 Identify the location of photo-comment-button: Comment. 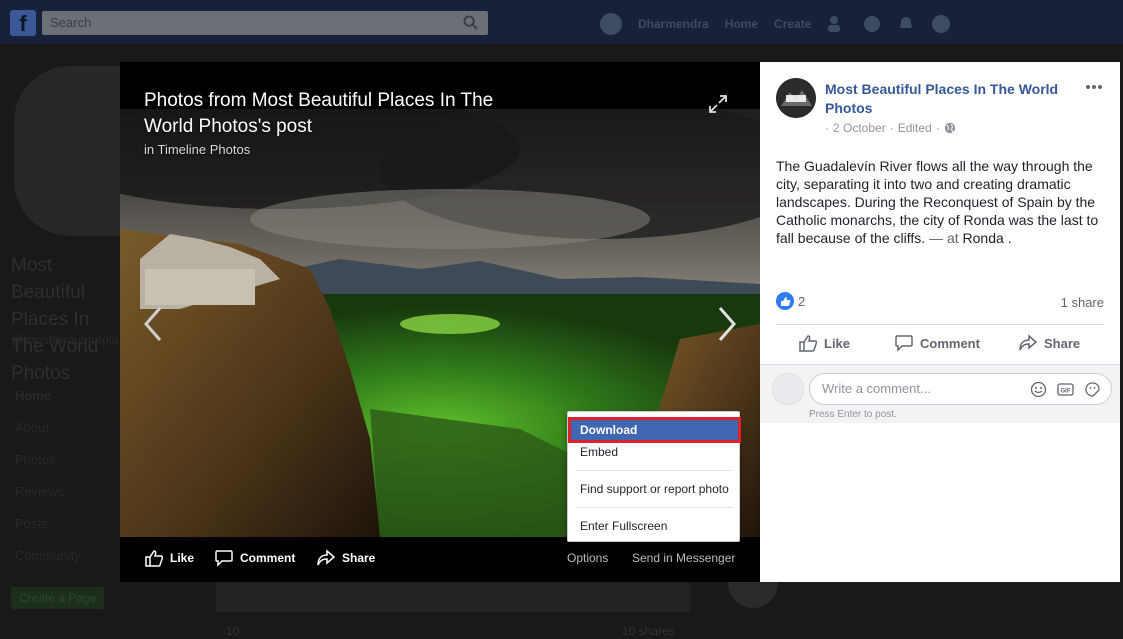
(254, 558).